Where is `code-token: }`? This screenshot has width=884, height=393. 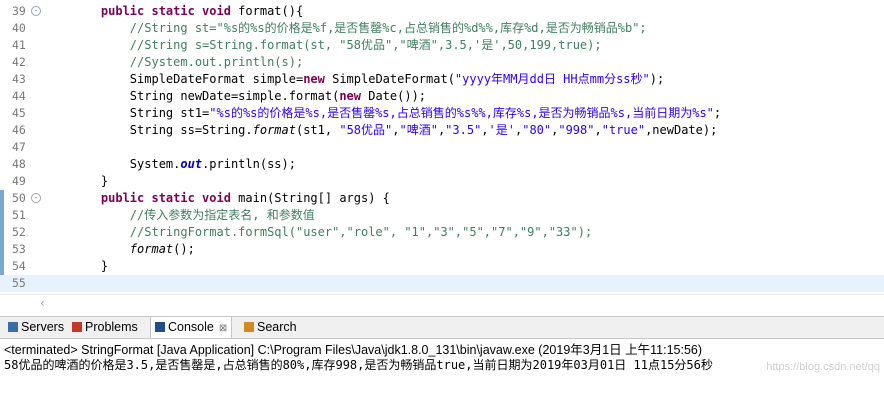 code-token: } is located at coordinates (90, 181).